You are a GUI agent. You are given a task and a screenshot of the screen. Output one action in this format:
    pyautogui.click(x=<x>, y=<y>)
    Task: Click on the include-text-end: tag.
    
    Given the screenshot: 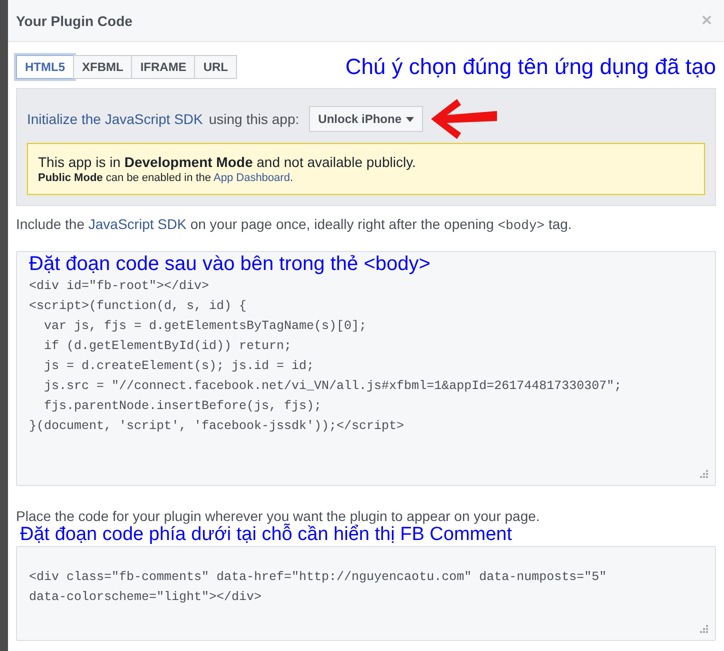 What is the action you would take?
    pyautogui.click(x=560, y=224)
    